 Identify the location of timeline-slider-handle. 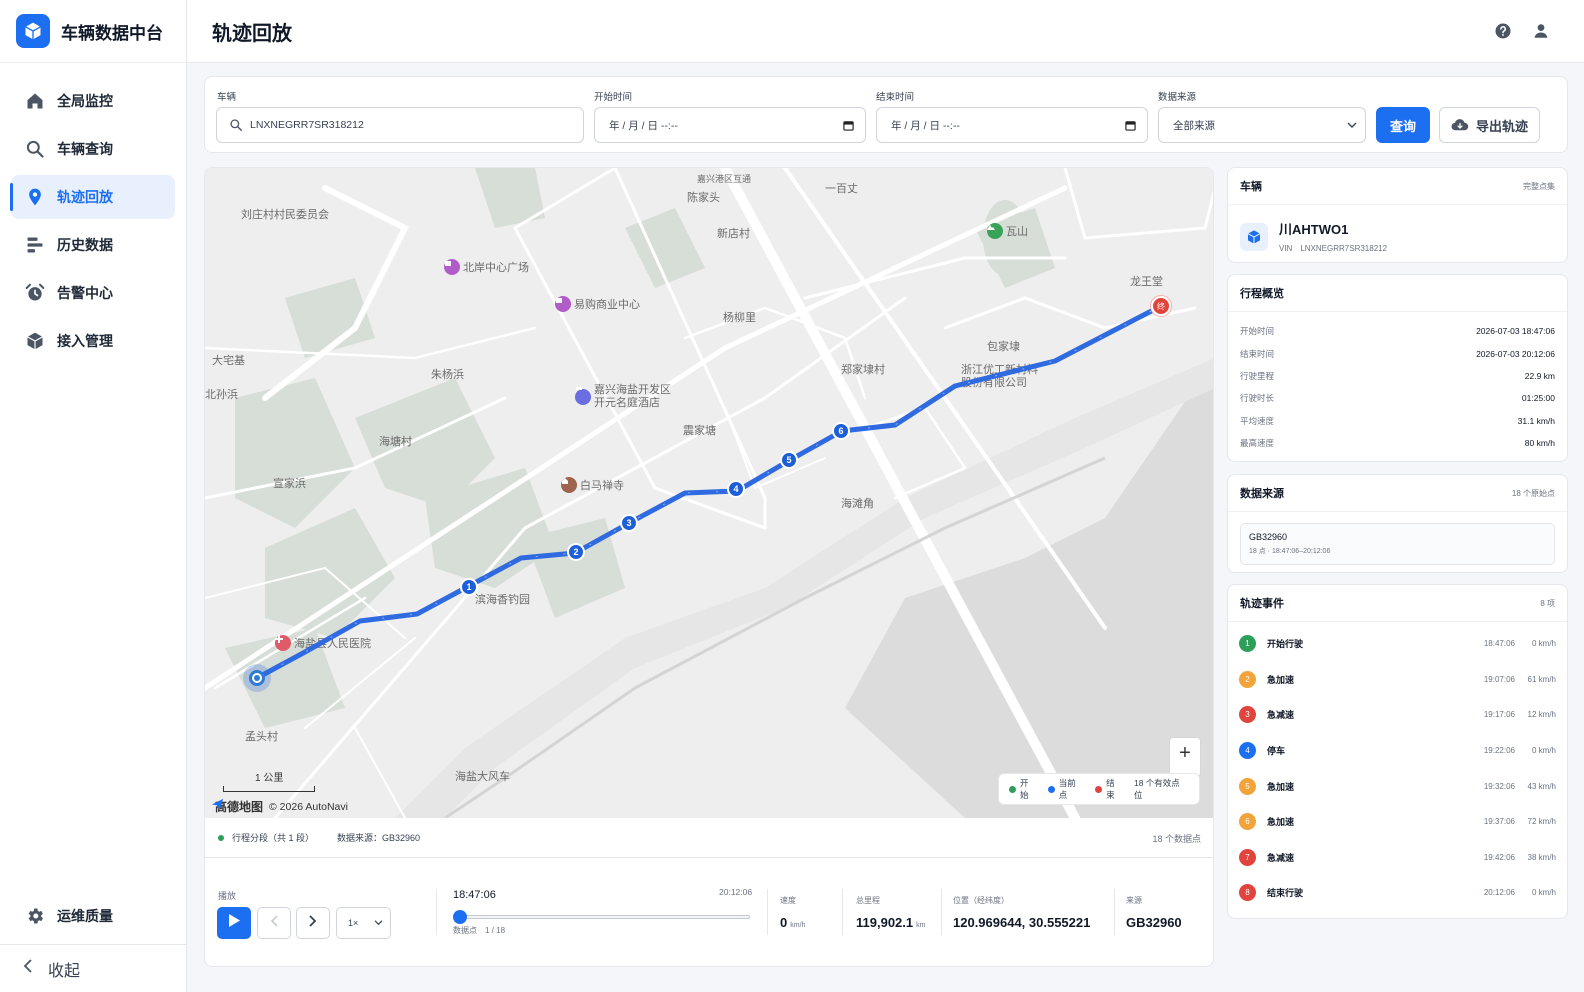
(460, 917).